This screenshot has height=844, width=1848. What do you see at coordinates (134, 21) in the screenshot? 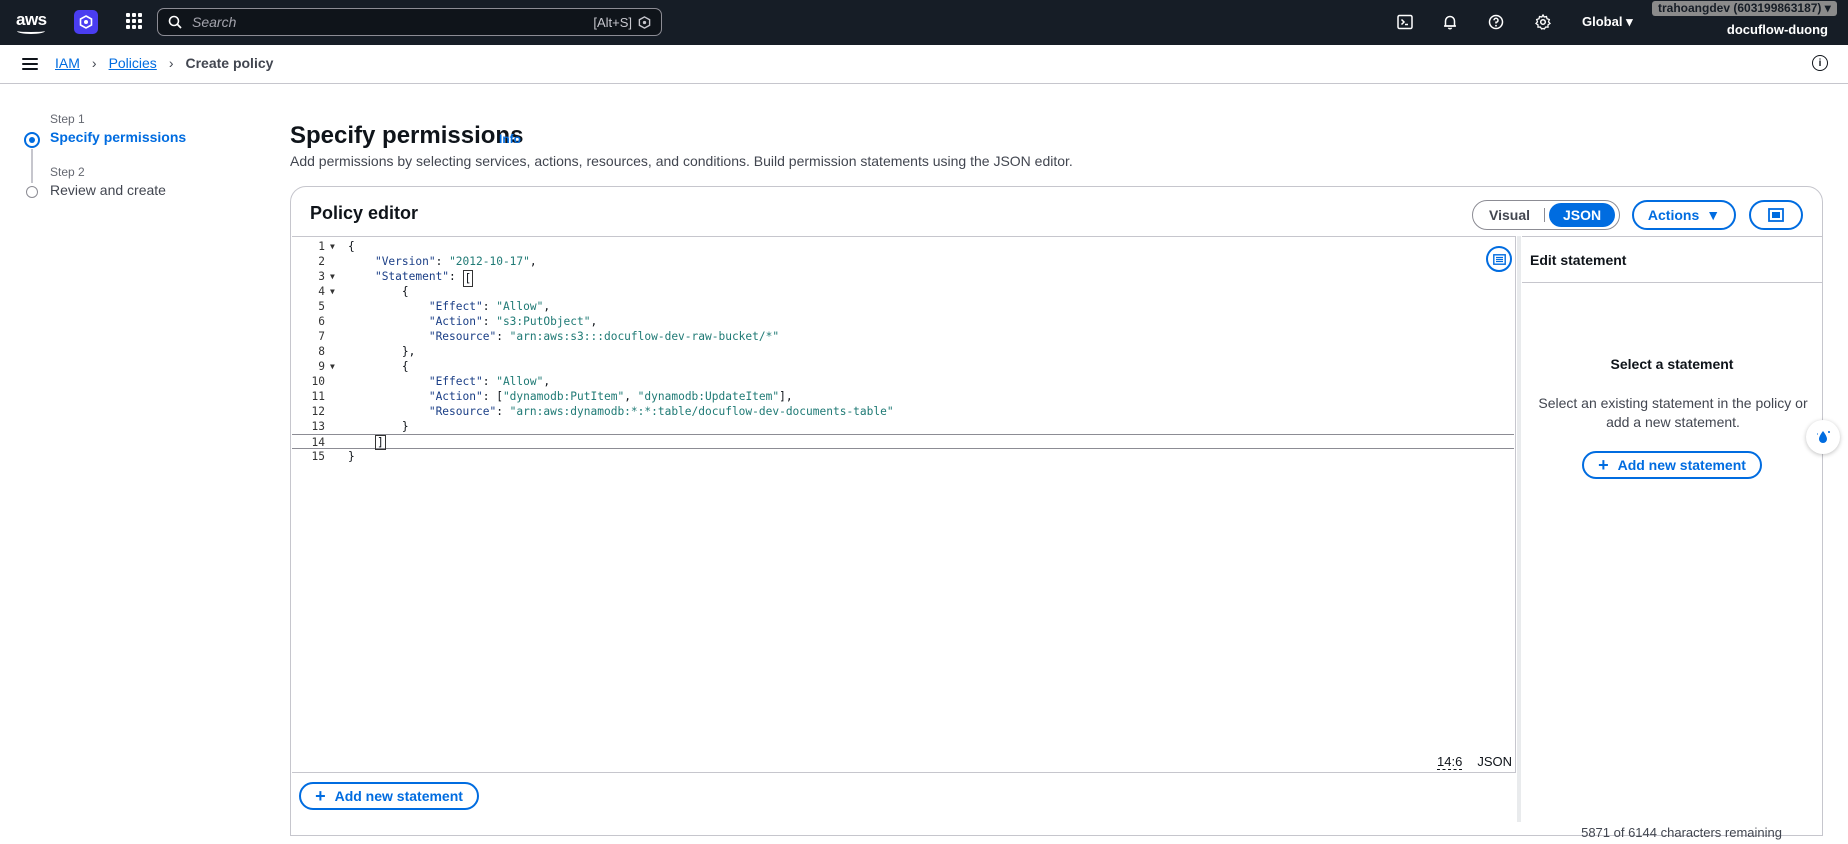
I see `services-grid-icon` at bounding box center [134, 21].